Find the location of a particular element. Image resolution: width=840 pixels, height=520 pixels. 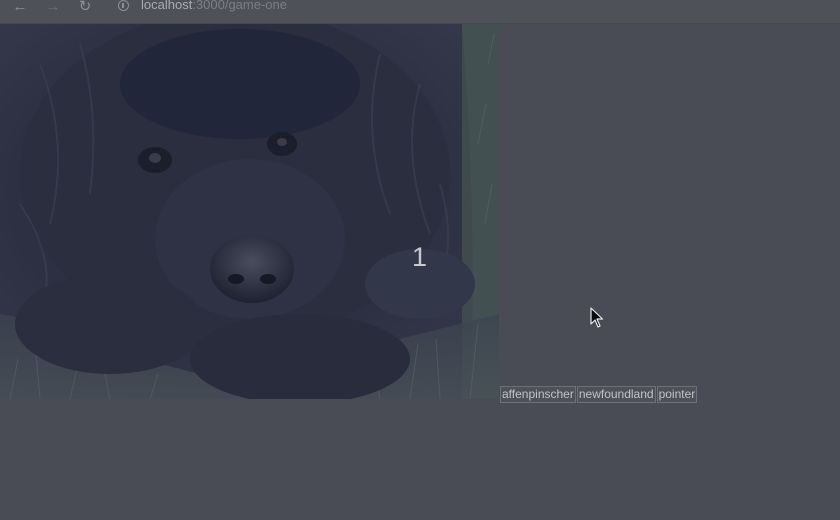

choice-pointer-button: pointer is located at coordinates (677, 394).